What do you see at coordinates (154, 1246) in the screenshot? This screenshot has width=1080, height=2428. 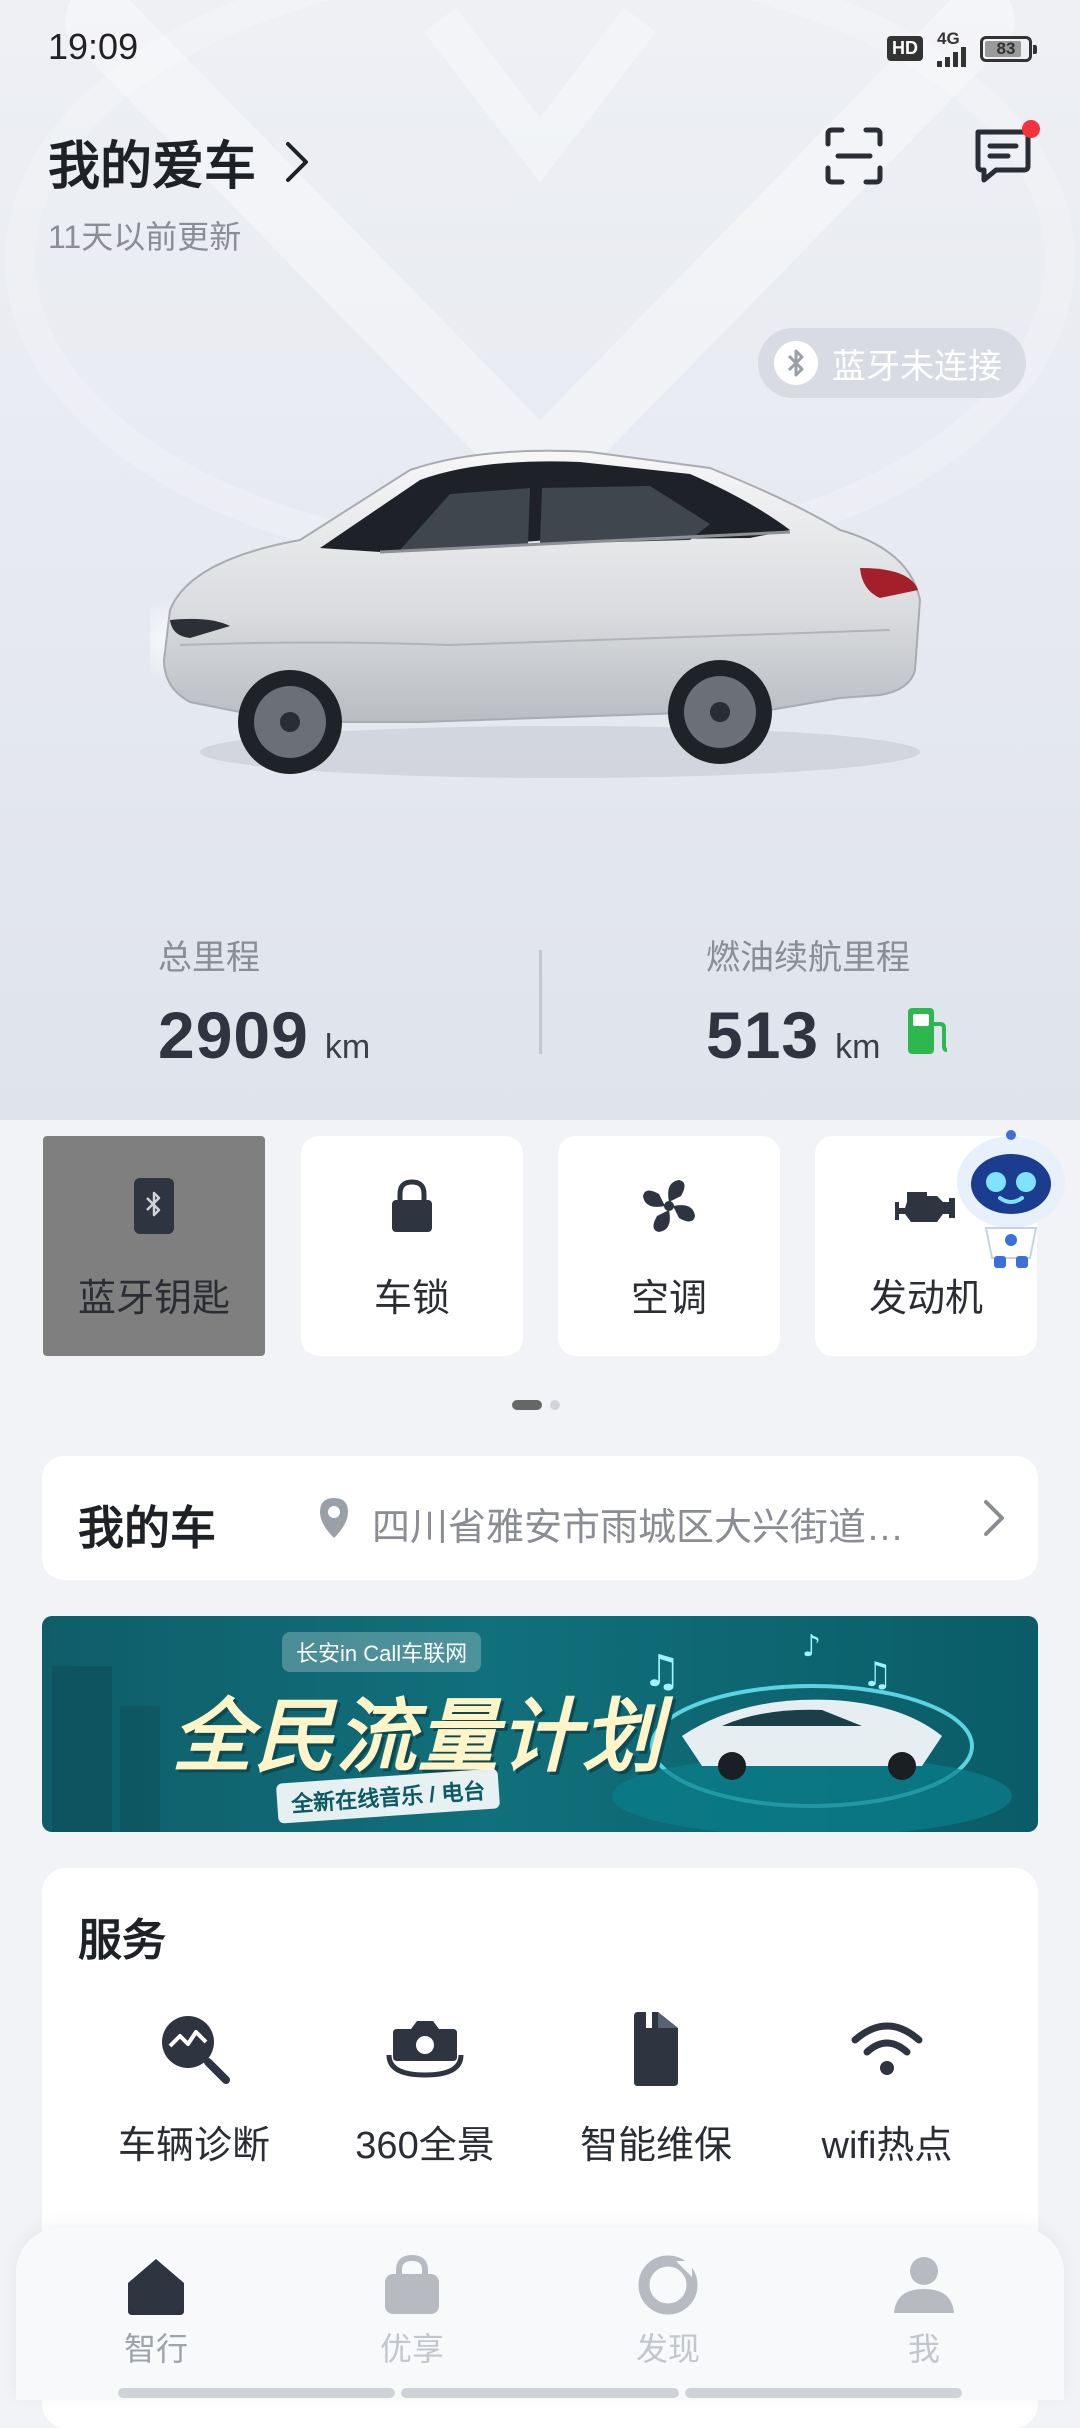 I see `bluetooth-key-button: 蓝牙钥匙` at bounding box center [154, 1246].